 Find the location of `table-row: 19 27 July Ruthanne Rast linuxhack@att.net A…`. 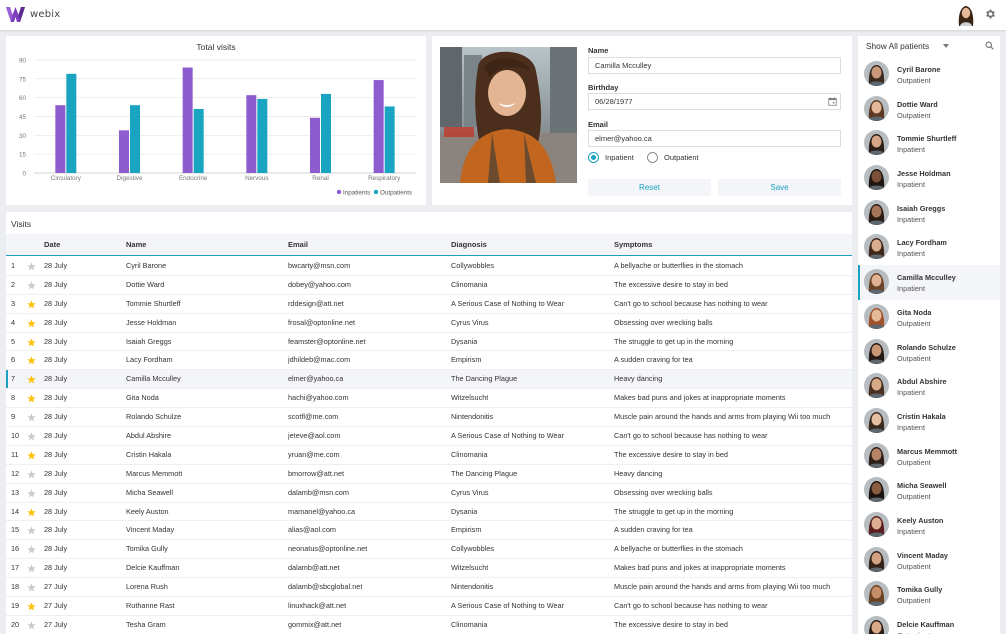

table-row: 19 27 July Ruthanne Rast linuxhack@att.net A… is located at coordinates (429, 606).